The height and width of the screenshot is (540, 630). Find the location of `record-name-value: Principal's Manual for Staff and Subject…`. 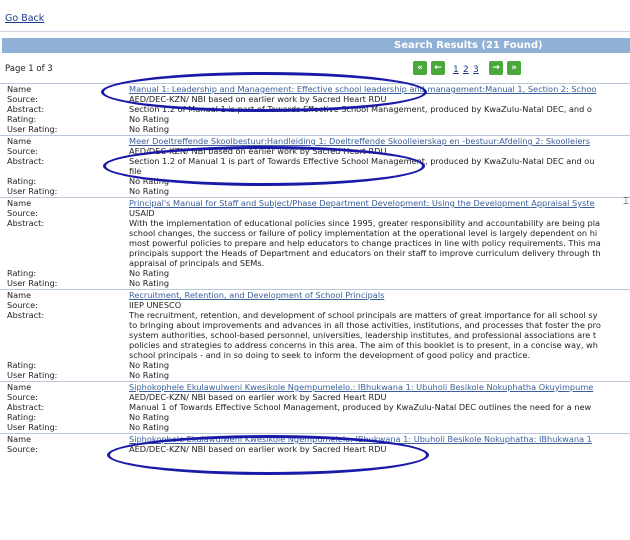

record-name-value: Principal's Manual for Staff and Subject… is located at coordinates (379, 203).